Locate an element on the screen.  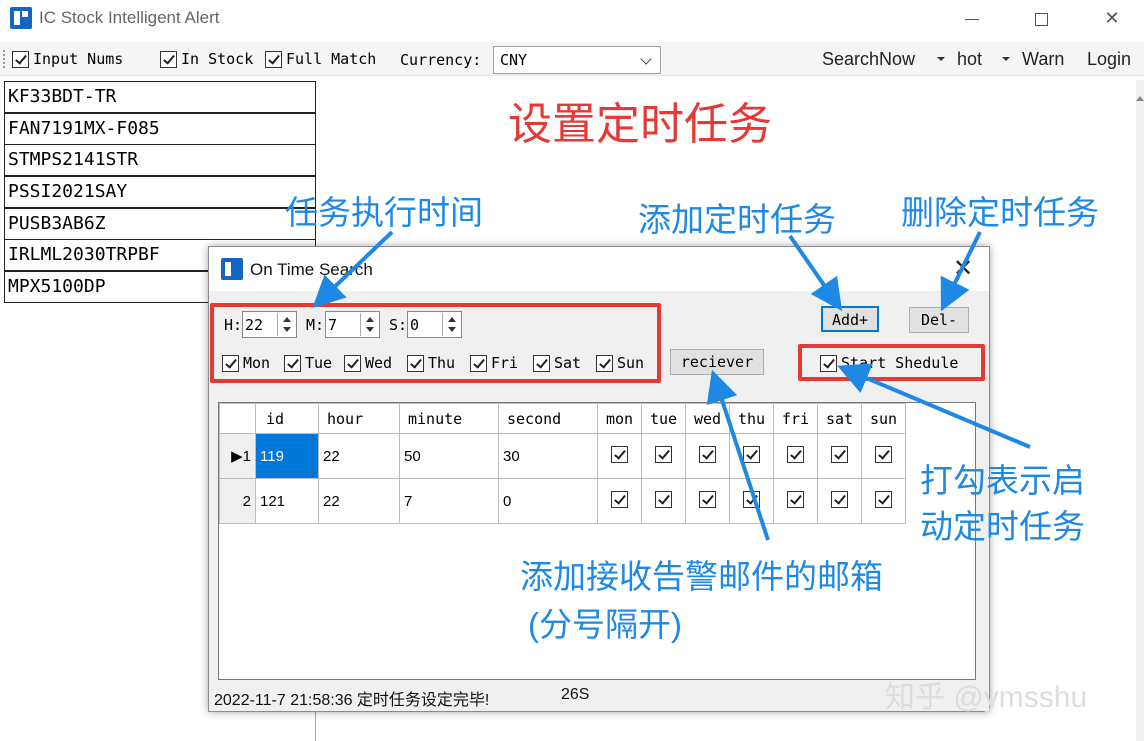
watermark: 知乎 @ymsshu is located at coordinates (986, 697).